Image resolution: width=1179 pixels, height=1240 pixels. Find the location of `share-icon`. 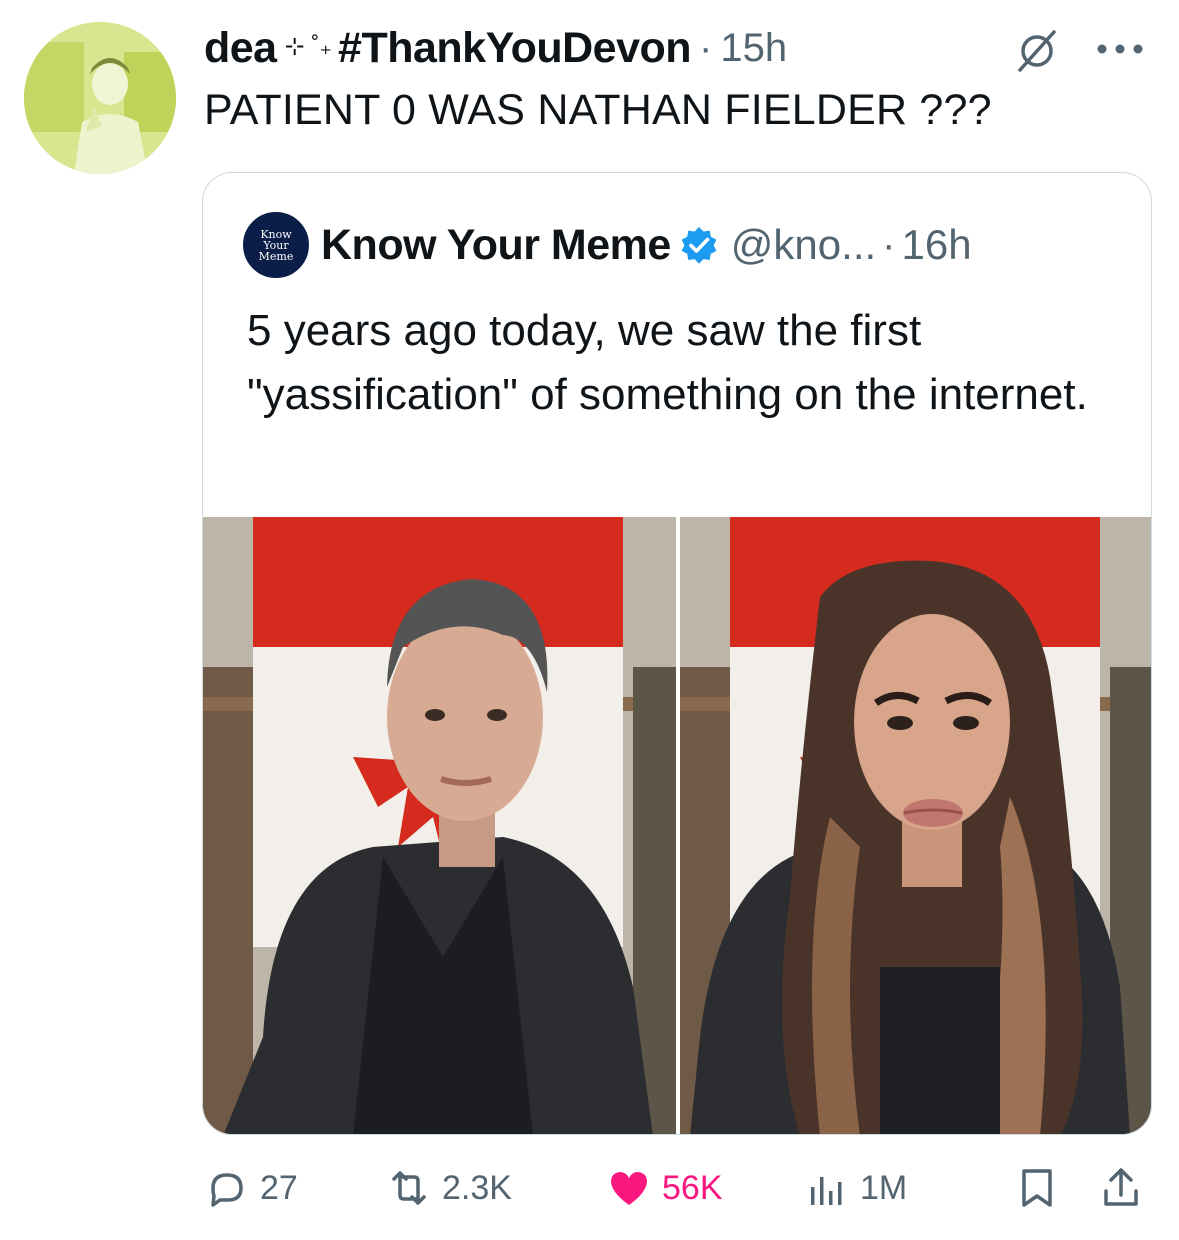

share-icon is located at coordinates (1121, 1187).